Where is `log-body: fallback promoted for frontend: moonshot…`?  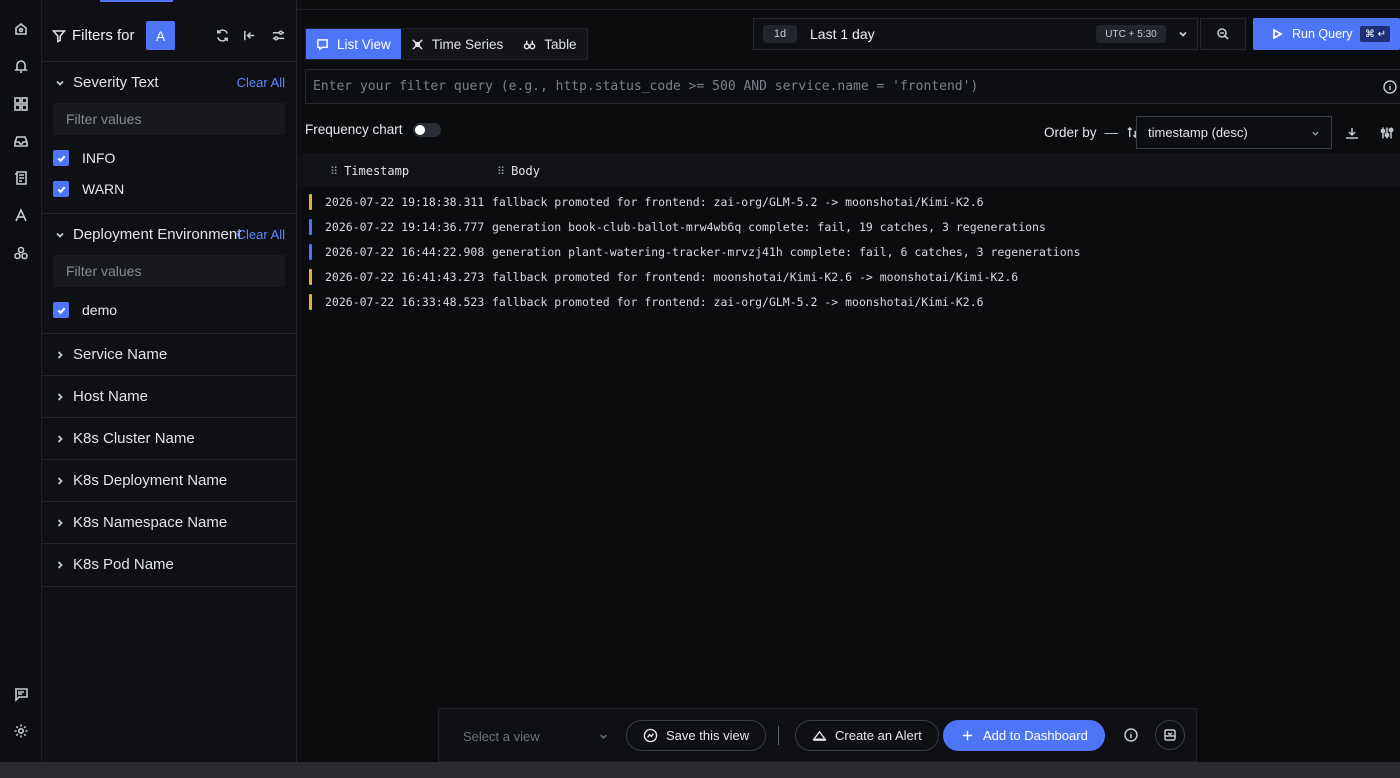 log-body: fallback promoted for frontend: moonshot… is located at coordinates (755, 276).